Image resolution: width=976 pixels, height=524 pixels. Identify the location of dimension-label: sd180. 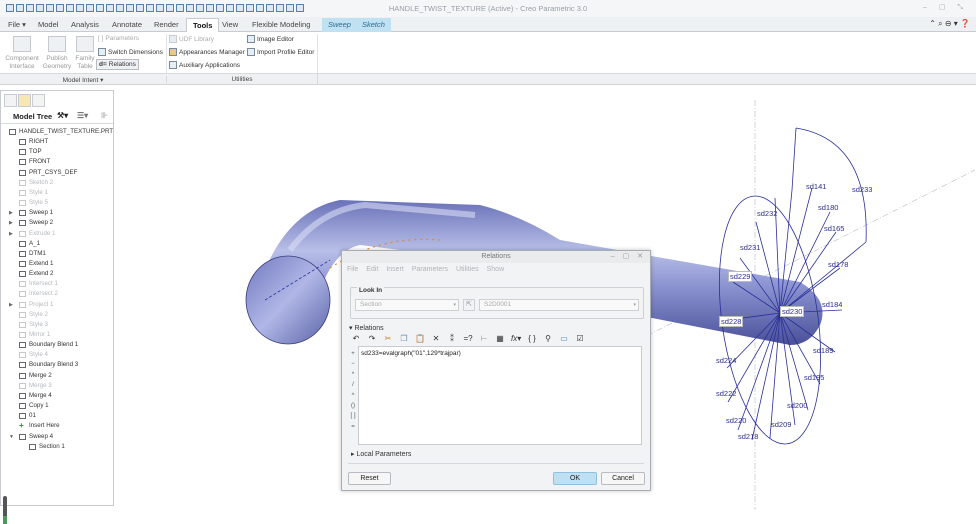
(828, 207).